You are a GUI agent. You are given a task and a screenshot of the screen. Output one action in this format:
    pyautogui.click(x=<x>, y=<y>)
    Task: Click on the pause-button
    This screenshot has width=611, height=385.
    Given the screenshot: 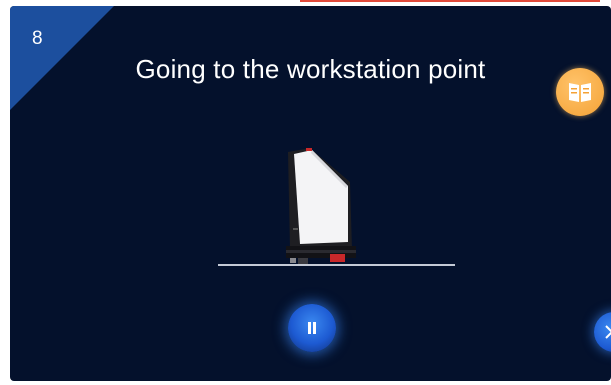 What is the action you would take?
    pyautogui.click(x=312, y=328)
    